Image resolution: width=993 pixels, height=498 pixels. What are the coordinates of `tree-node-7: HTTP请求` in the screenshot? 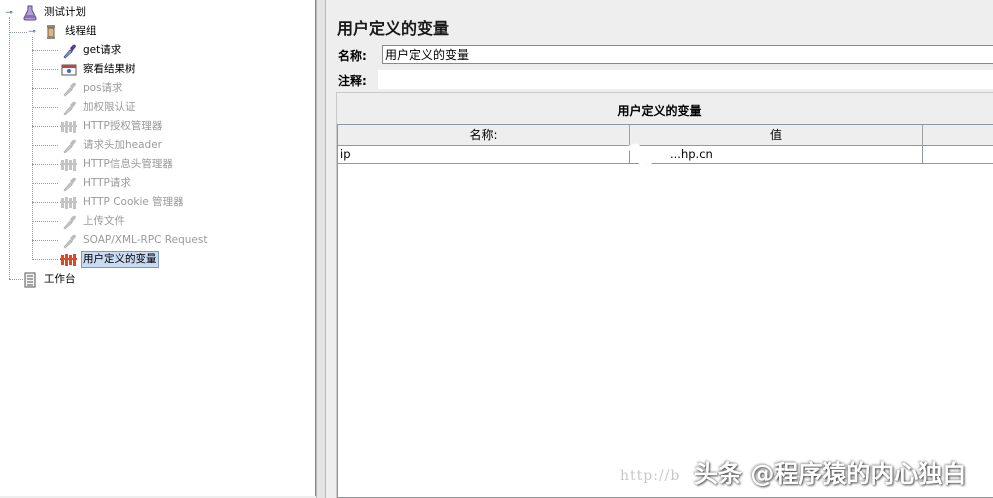 It's located at (96, 183).